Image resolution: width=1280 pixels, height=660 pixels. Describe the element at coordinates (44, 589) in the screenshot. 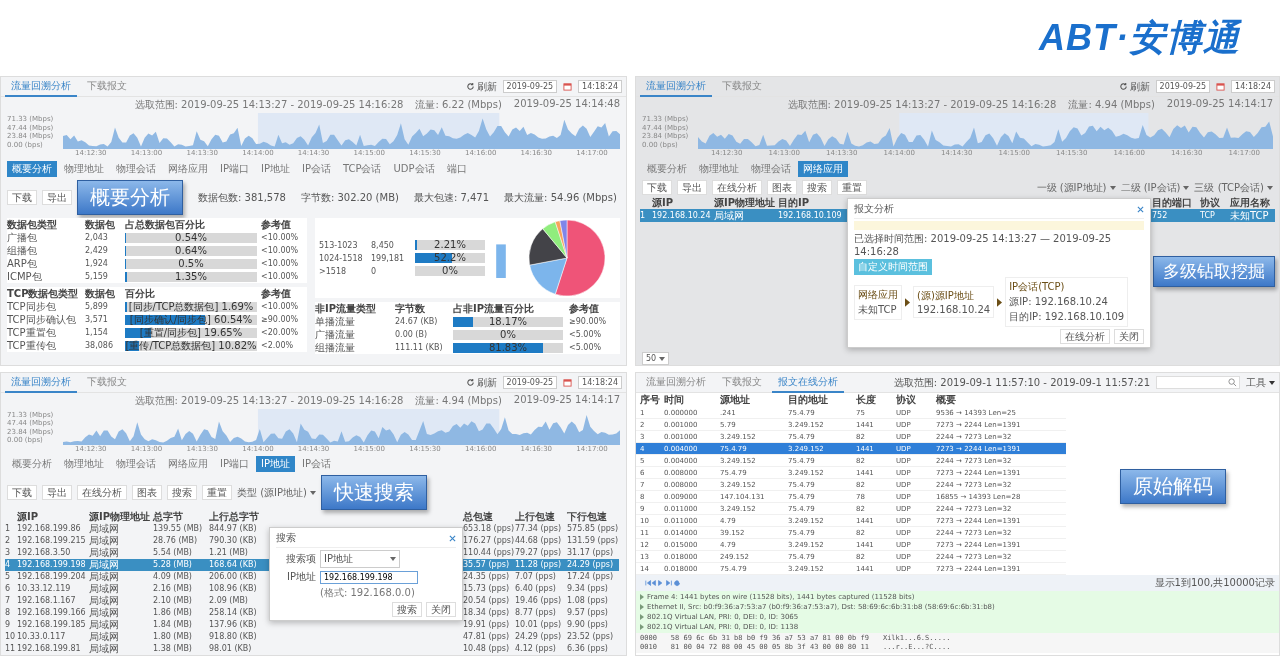

I see `table-cell-text: 10.33.12.119` at that location.